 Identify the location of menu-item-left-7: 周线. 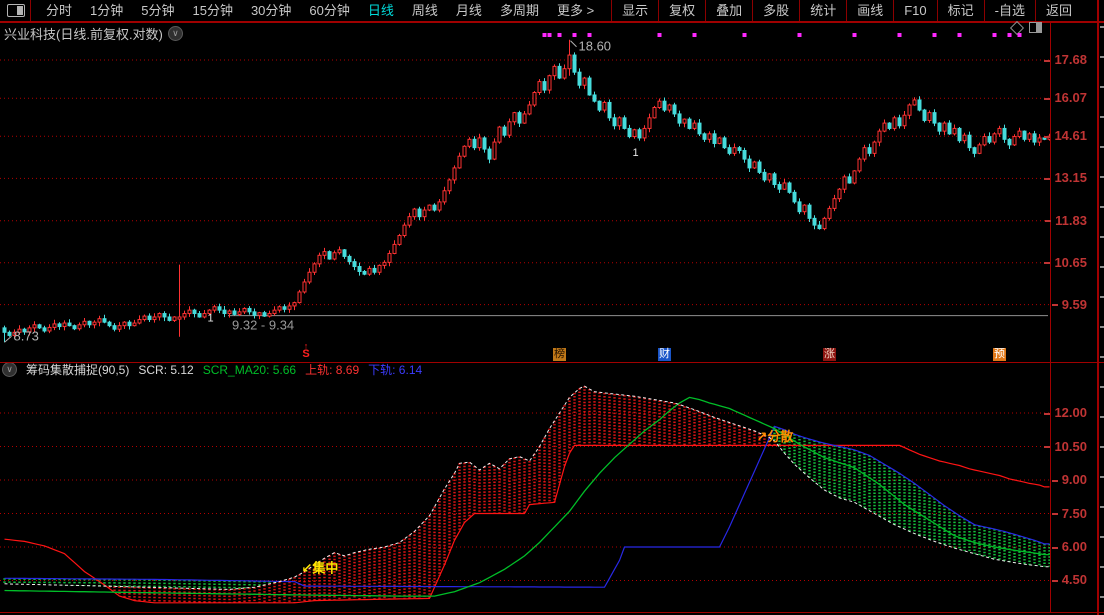
(425, 10).